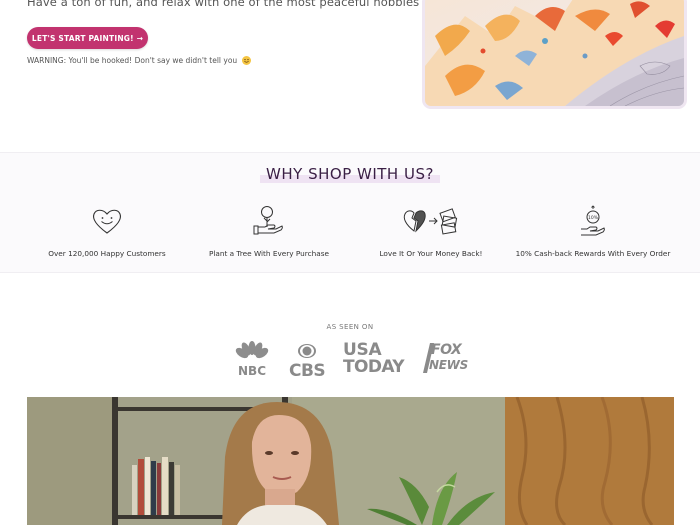  I want to click on why-shop-title: WHY SHOP WITH US?, so click(350, 174).